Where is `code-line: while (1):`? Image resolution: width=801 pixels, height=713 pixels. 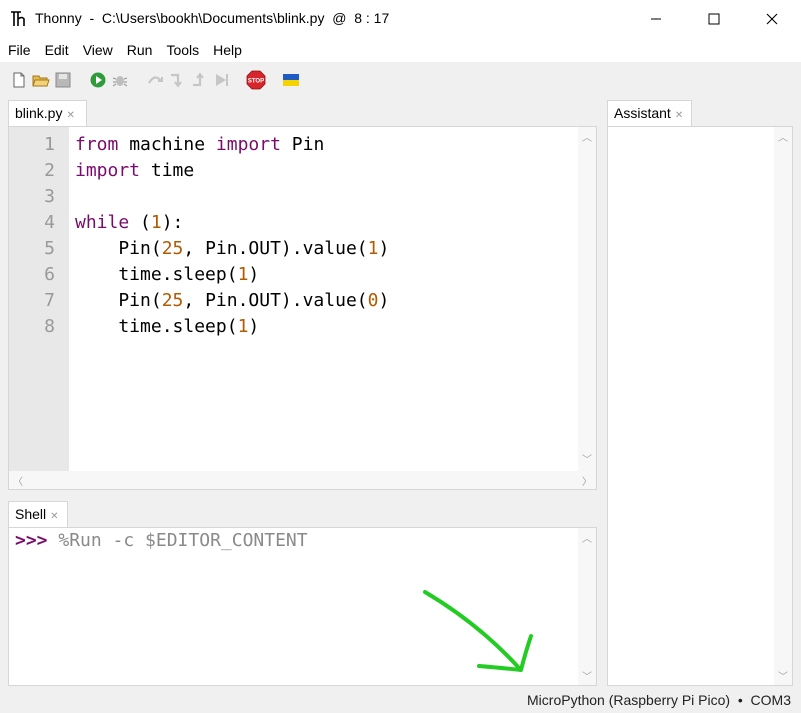 code-line: while (1): is located at coordinates (232, 223).